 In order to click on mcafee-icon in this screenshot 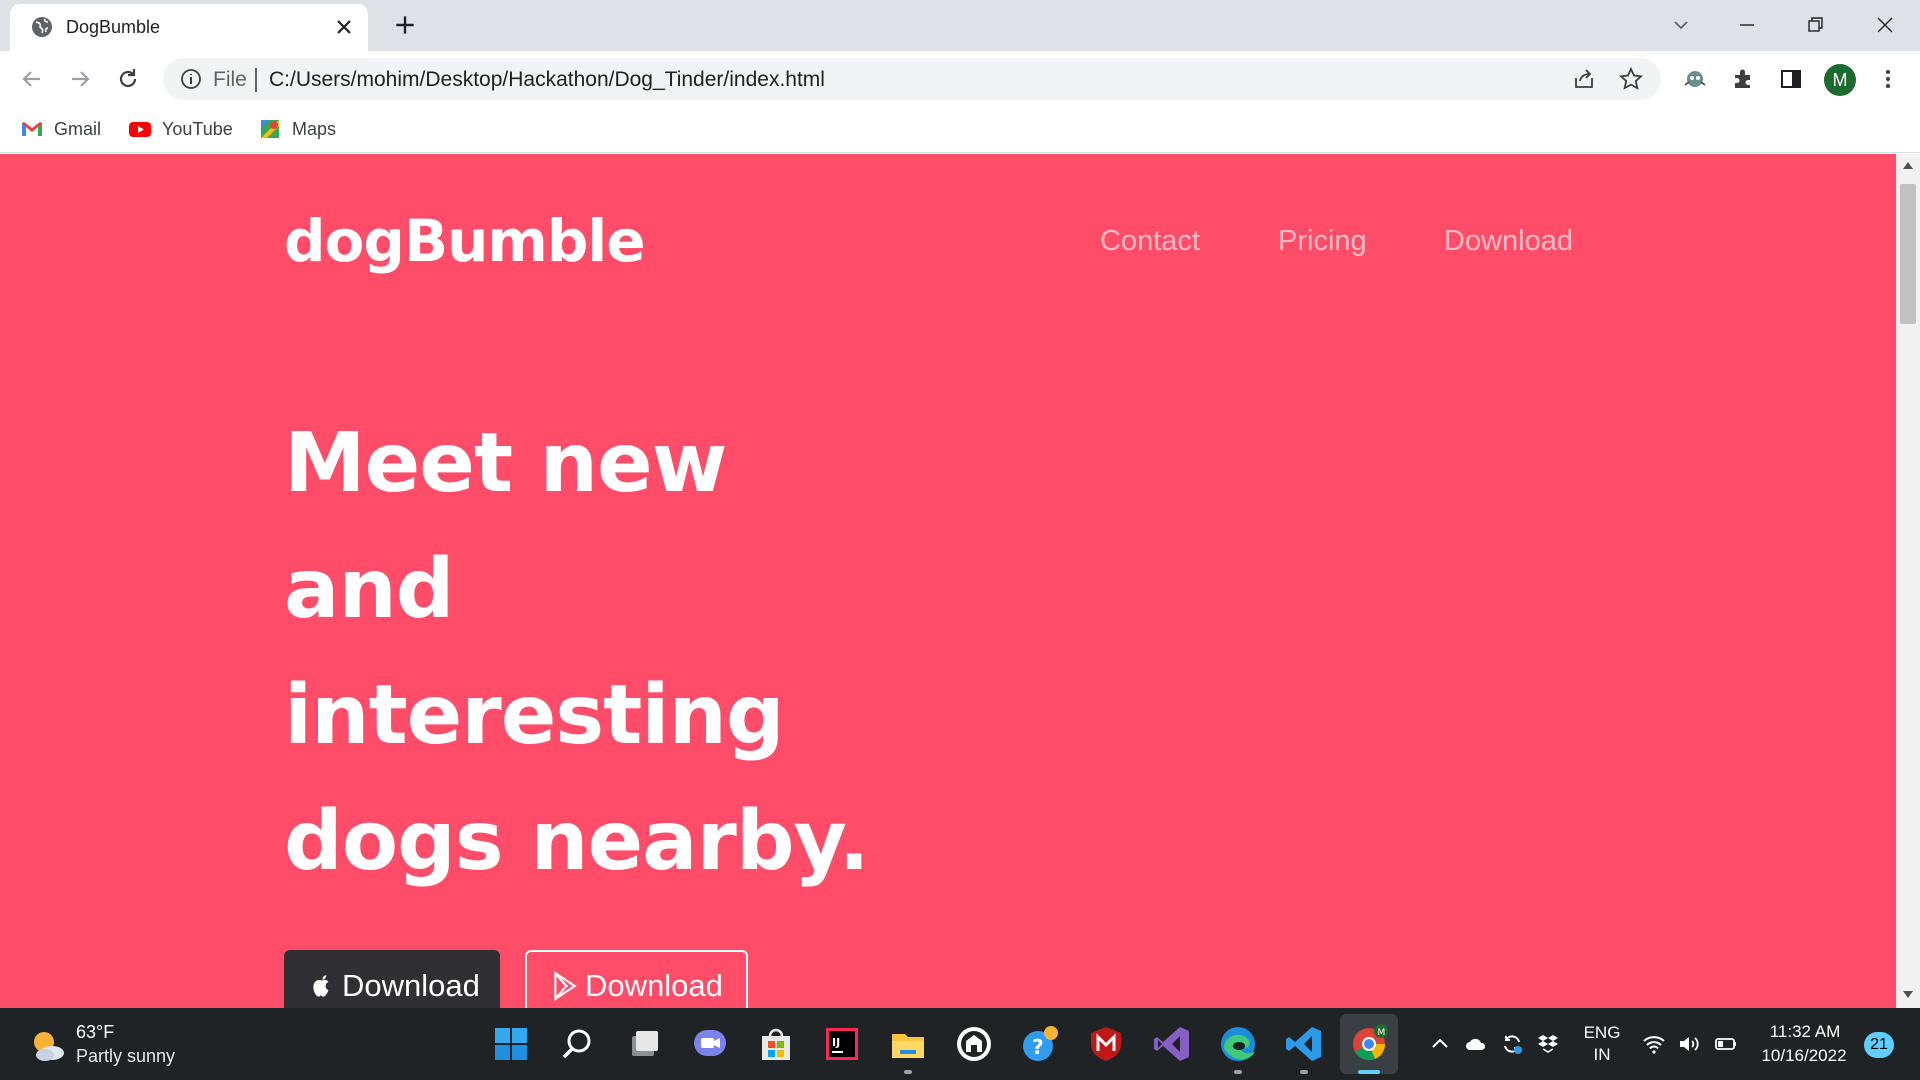, I will do `click(1106, 1044)`.